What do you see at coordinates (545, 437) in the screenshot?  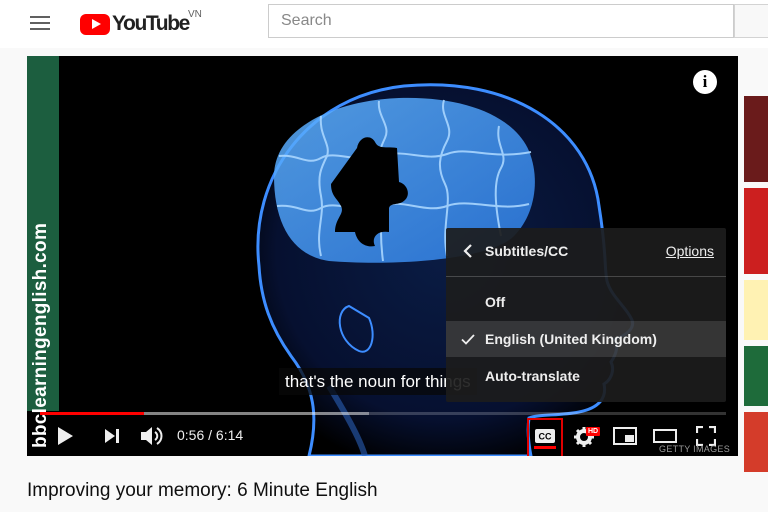 I see `subtitles-highlight-box` at bounding box center [545, 437].